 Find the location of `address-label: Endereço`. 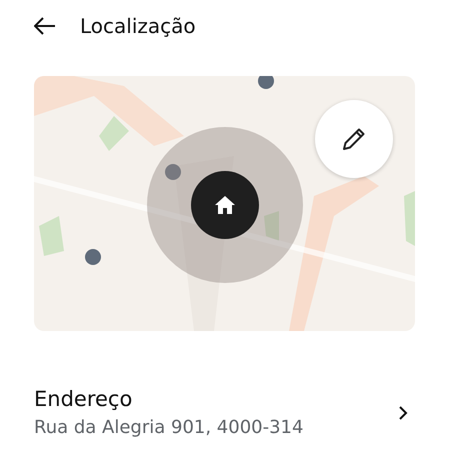

address-label: Endereço is located at coordinates (84, 399).